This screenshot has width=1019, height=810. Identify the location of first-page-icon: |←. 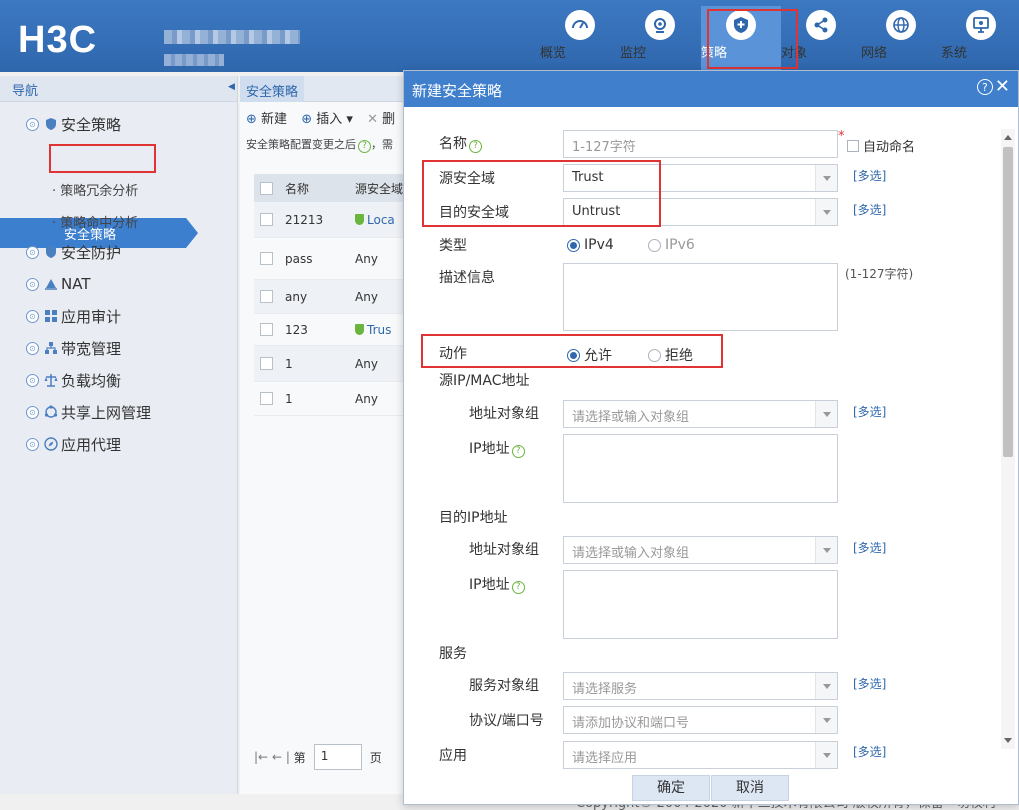
(261, 757).